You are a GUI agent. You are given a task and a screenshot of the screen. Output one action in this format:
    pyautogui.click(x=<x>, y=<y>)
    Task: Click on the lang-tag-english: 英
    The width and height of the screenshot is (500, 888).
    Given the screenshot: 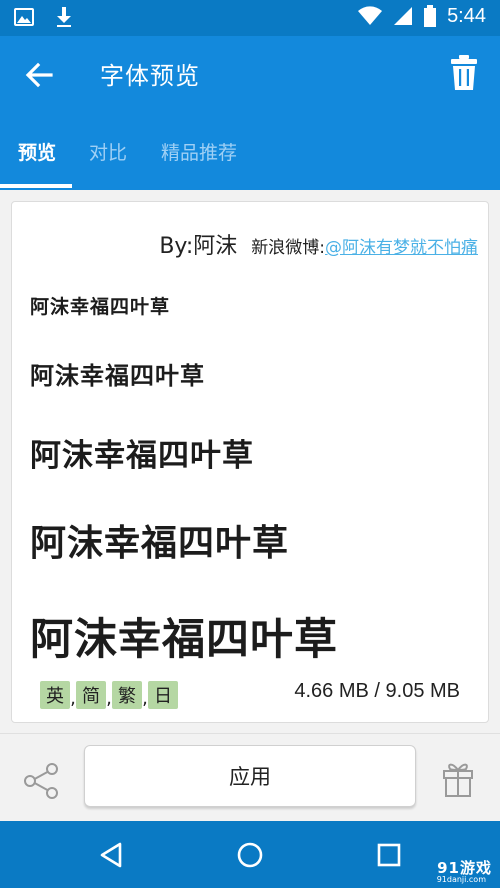 What is the action you would take?
    pyautogui.click(x=55, y=695)
    